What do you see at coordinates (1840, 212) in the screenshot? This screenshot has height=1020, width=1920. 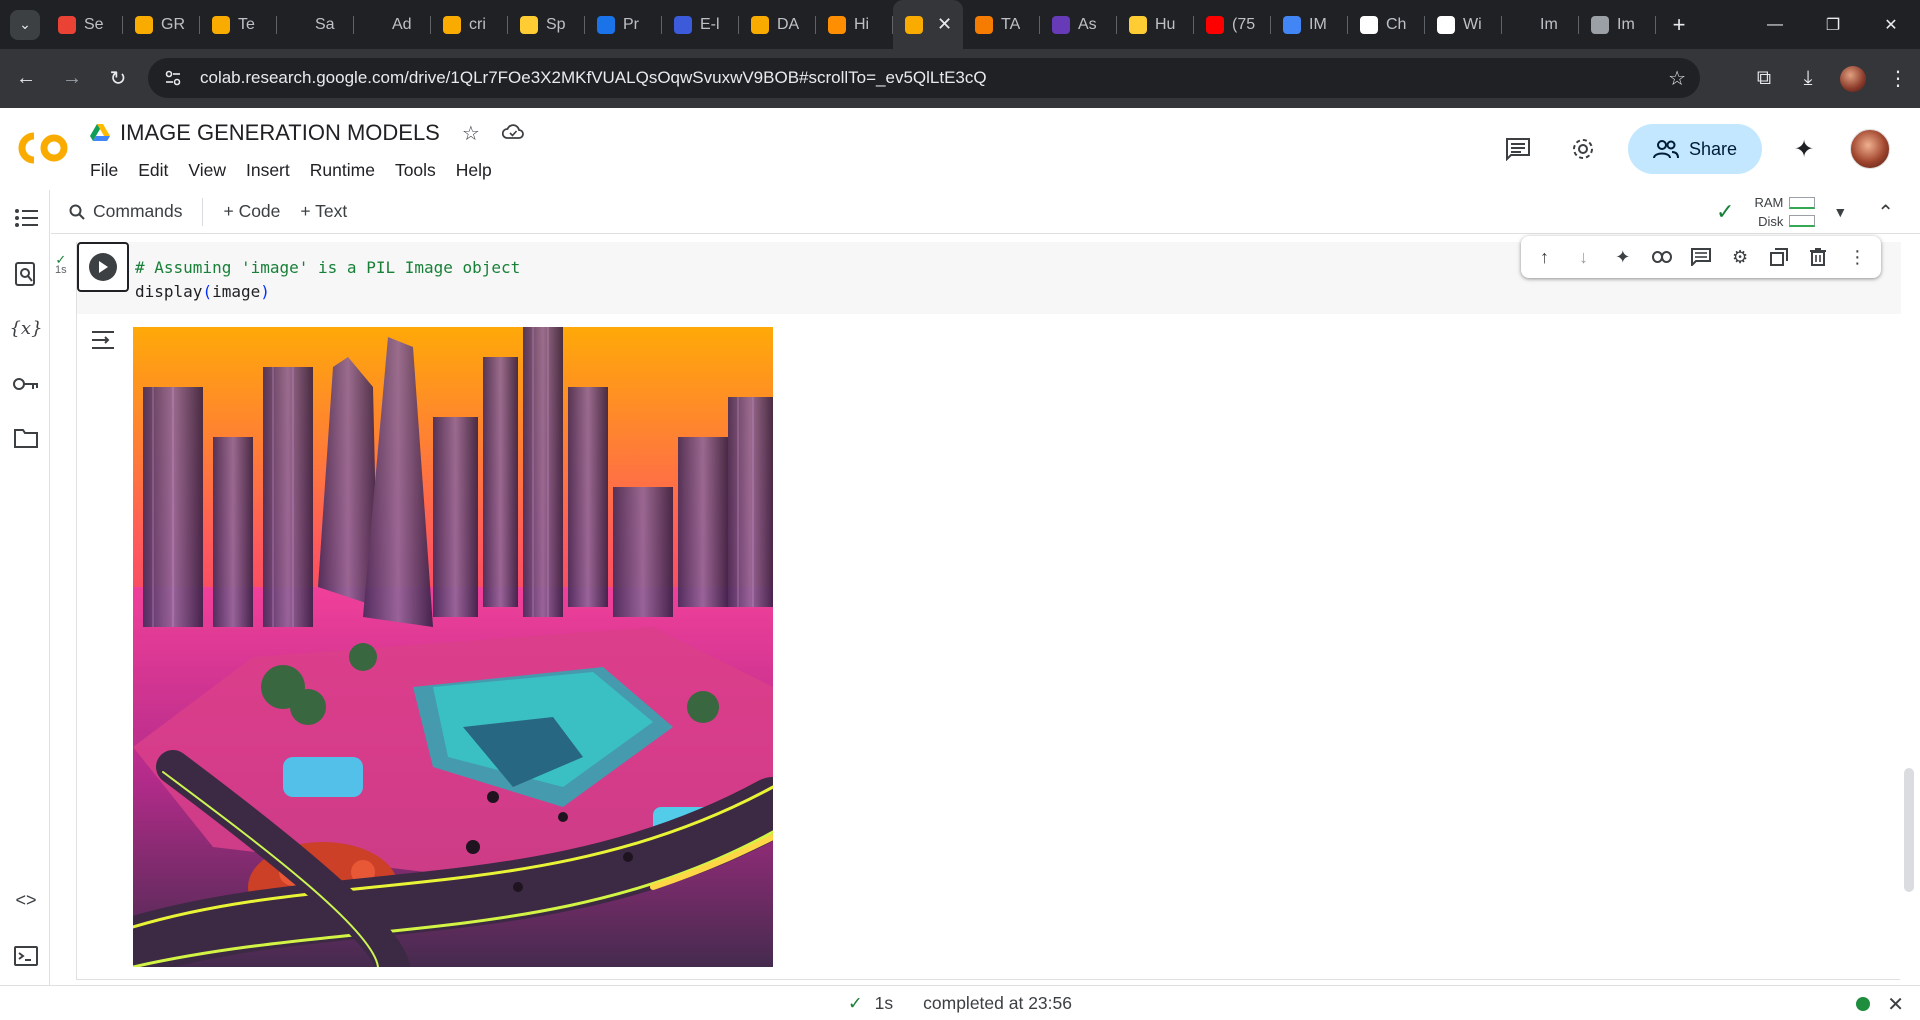 I see `runtime-dropdown-icon: ▼` at bounding box center [1840, 212].